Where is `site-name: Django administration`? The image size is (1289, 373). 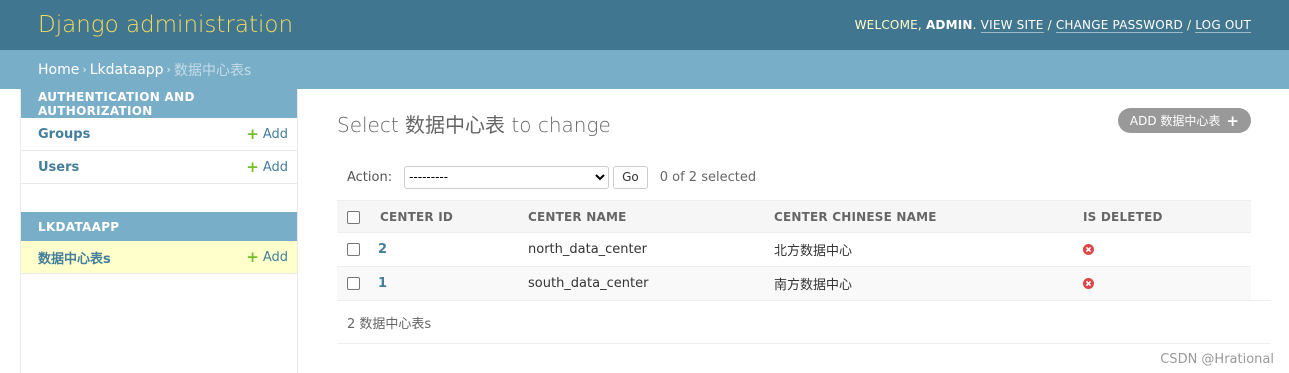 site-name: Django administration is located at coordinates (165, 25).